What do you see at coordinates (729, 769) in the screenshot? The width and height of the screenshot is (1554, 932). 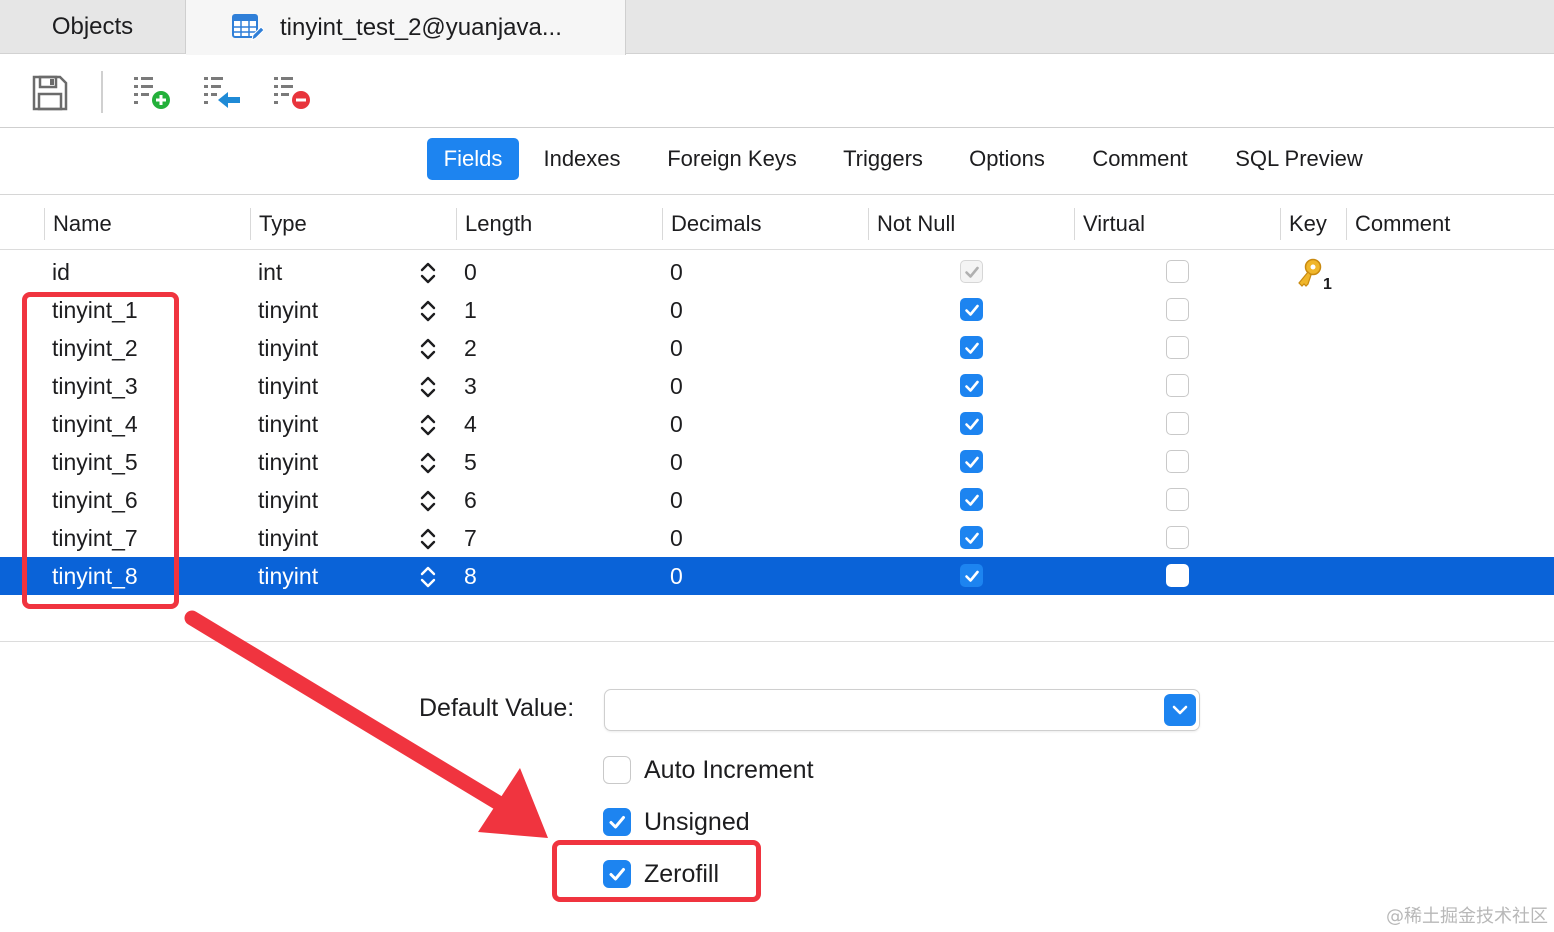 I see `auto-increment-label: Auto Increment` at bounding box center [729, 769].